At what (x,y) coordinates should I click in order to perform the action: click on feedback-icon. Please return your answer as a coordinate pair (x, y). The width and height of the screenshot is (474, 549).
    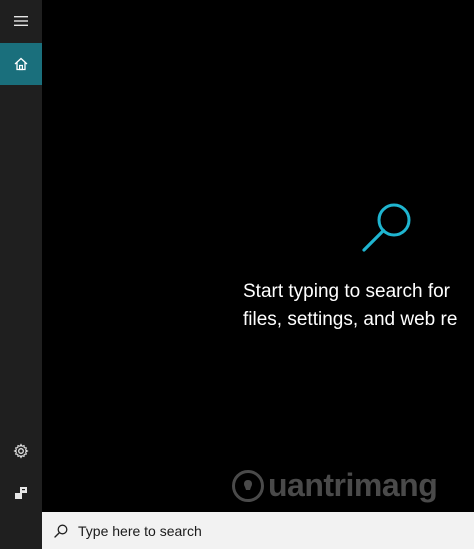
    Looking at the image, I should click on (21, 493).